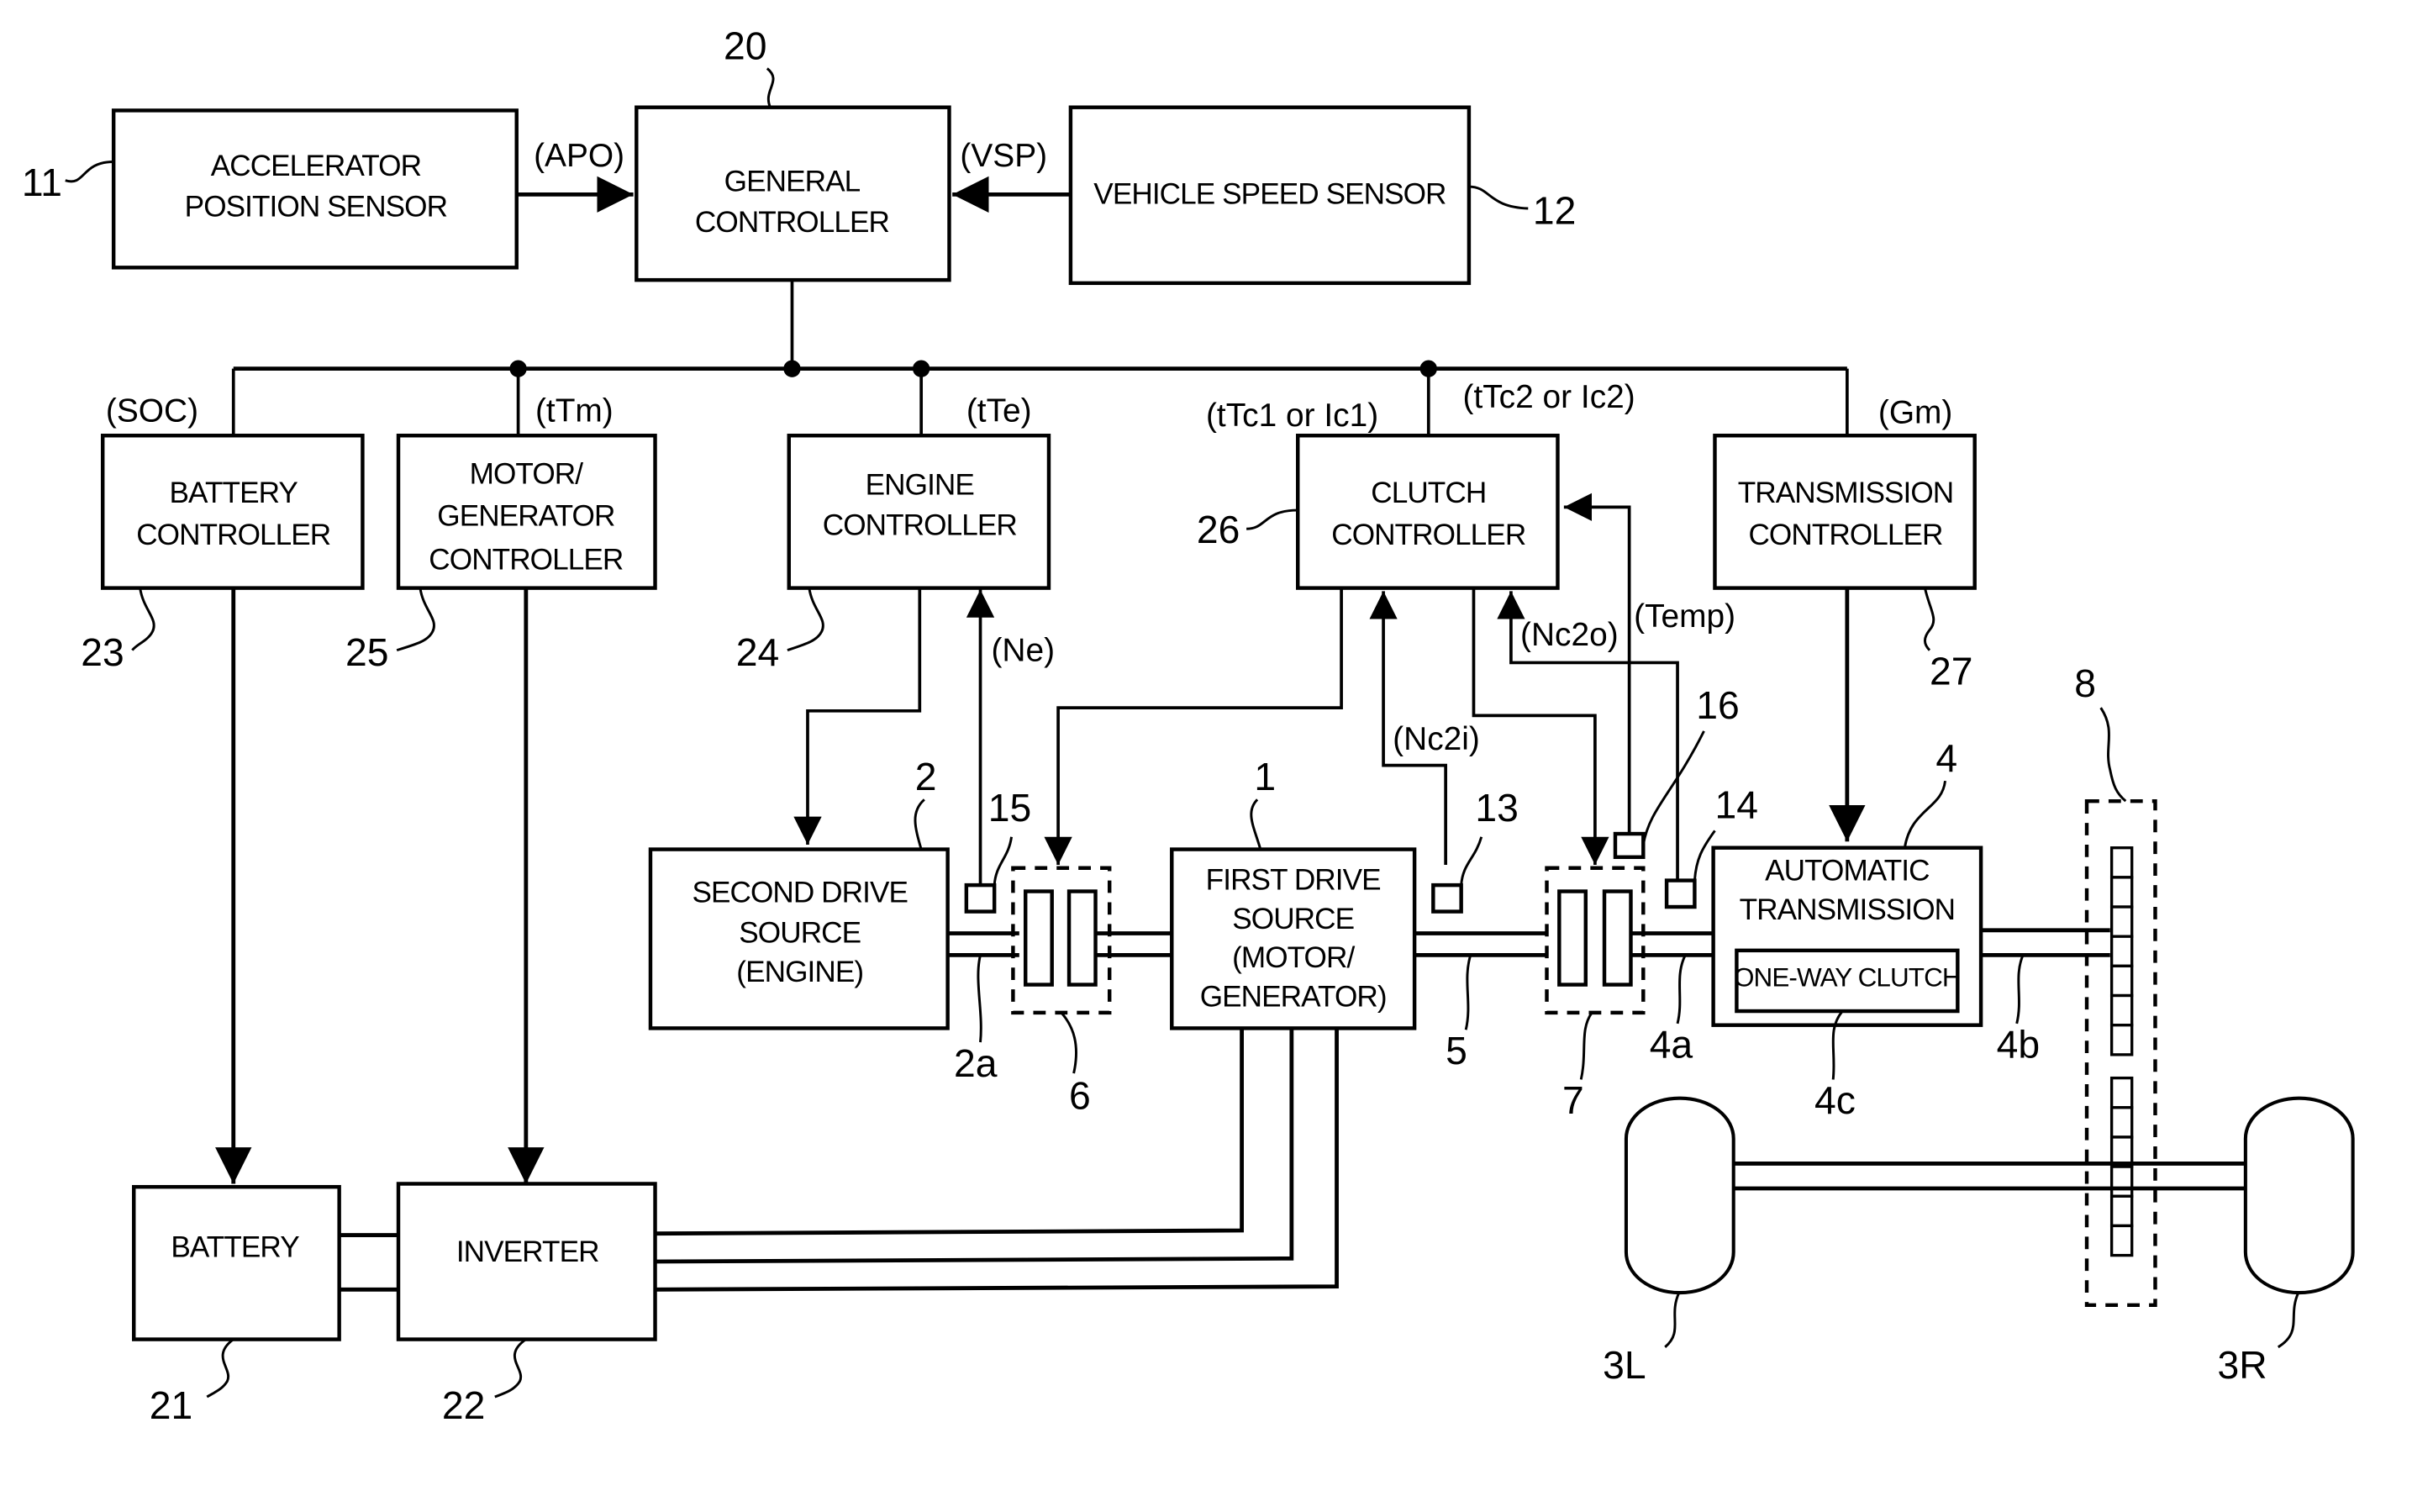  Describe the element at coordinates (1265, 777) in the screenshot. I see `ref-label-1: 1` at that location.